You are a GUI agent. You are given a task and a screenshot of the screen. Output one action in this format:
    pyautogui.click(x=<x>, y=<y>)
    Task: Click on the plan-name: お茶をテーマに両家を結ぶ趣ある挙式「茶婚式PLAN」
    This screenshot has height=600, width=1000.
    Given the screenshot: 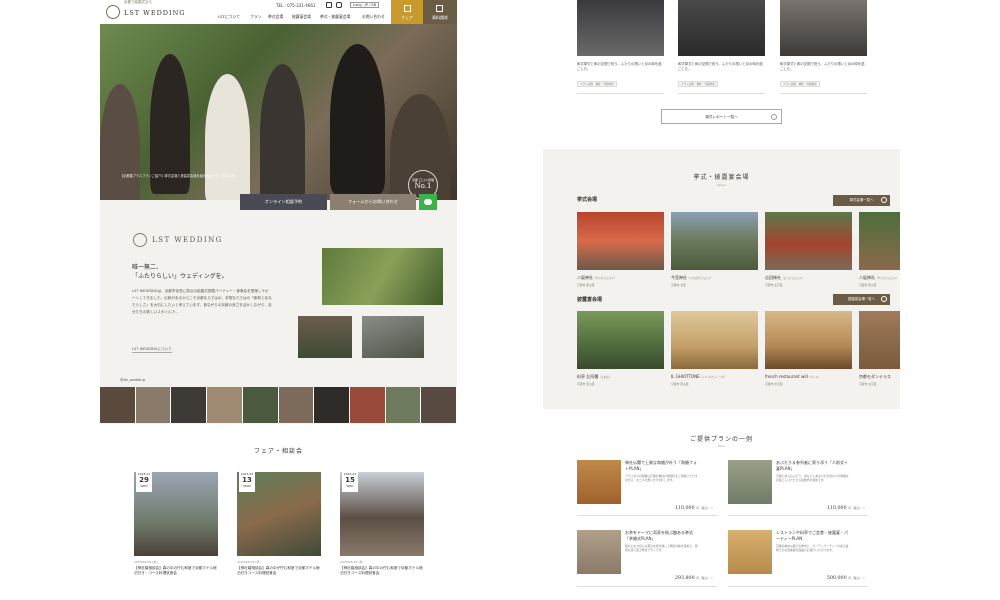 What is the action you would take?
    pyautogui.click(x=662, y=536)
    